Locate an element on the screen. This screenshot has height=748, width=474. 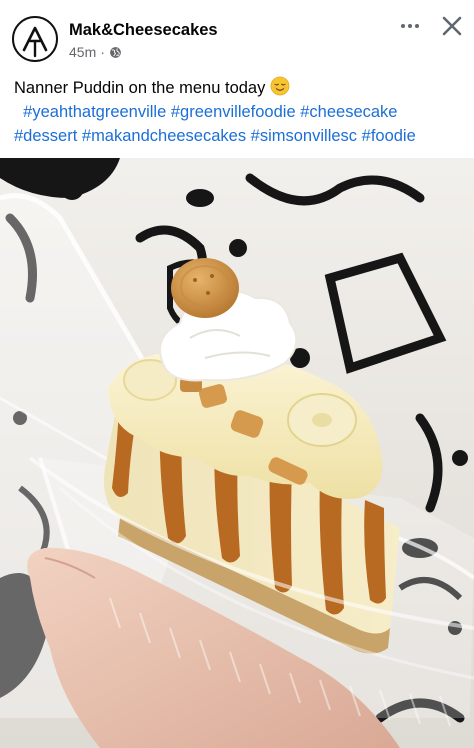
hashtag-link: #yeahthatgreenville is located at coordinates (94, 112).